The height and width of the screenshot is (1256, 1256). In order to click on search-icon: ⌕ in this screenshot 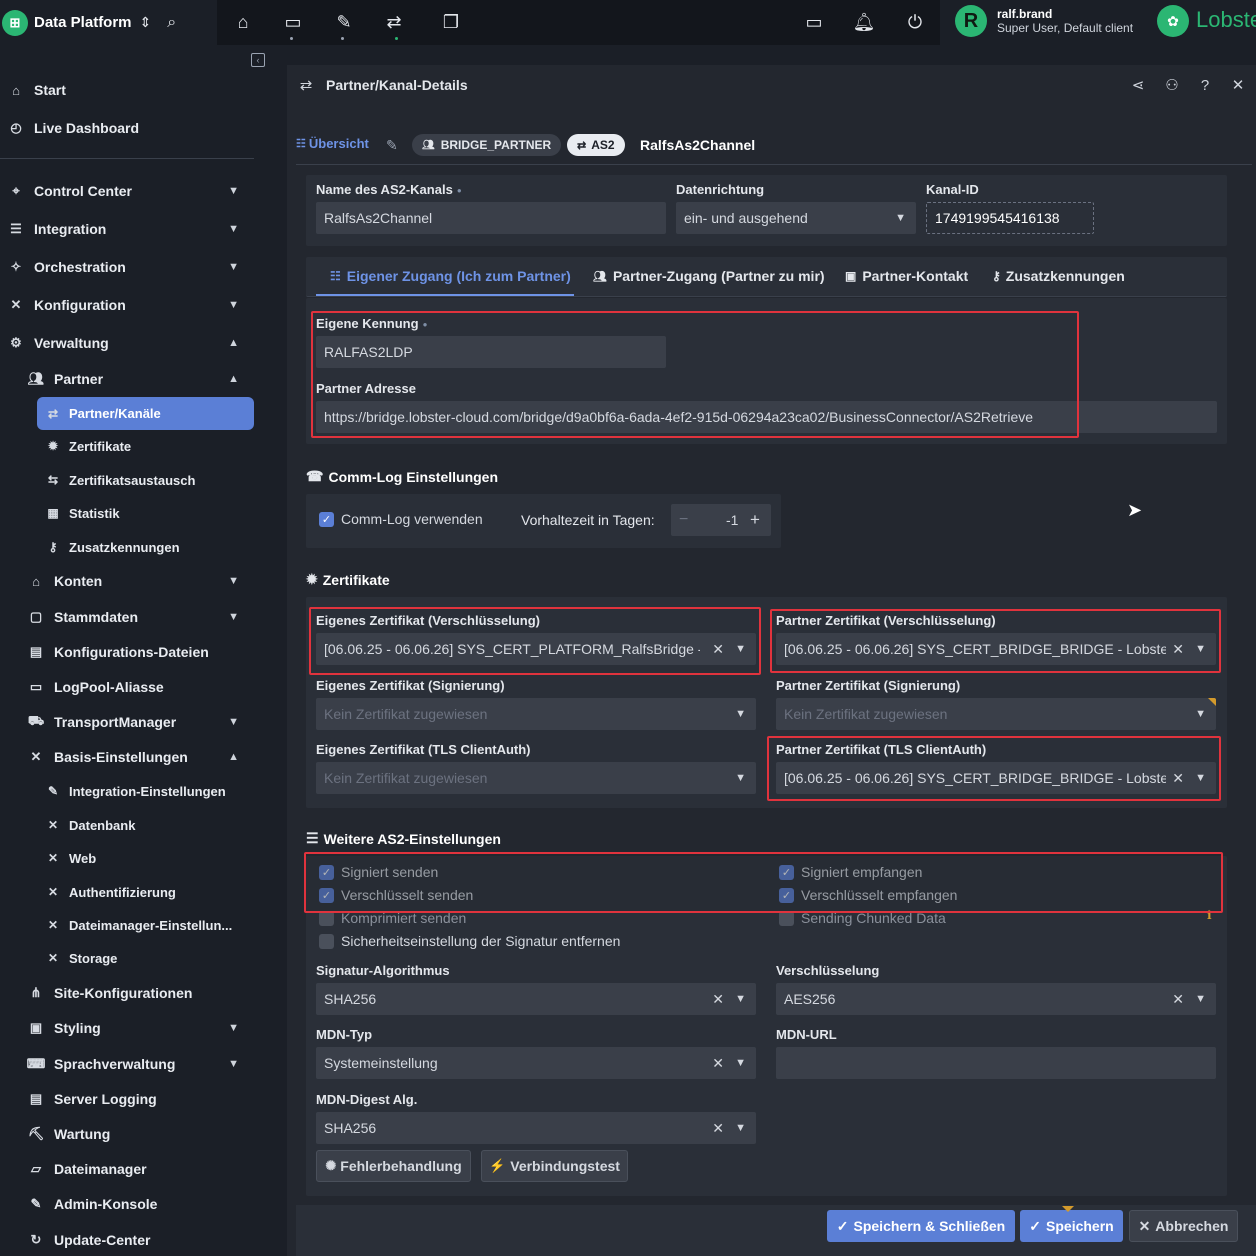, I will do `click(171, 23)`.